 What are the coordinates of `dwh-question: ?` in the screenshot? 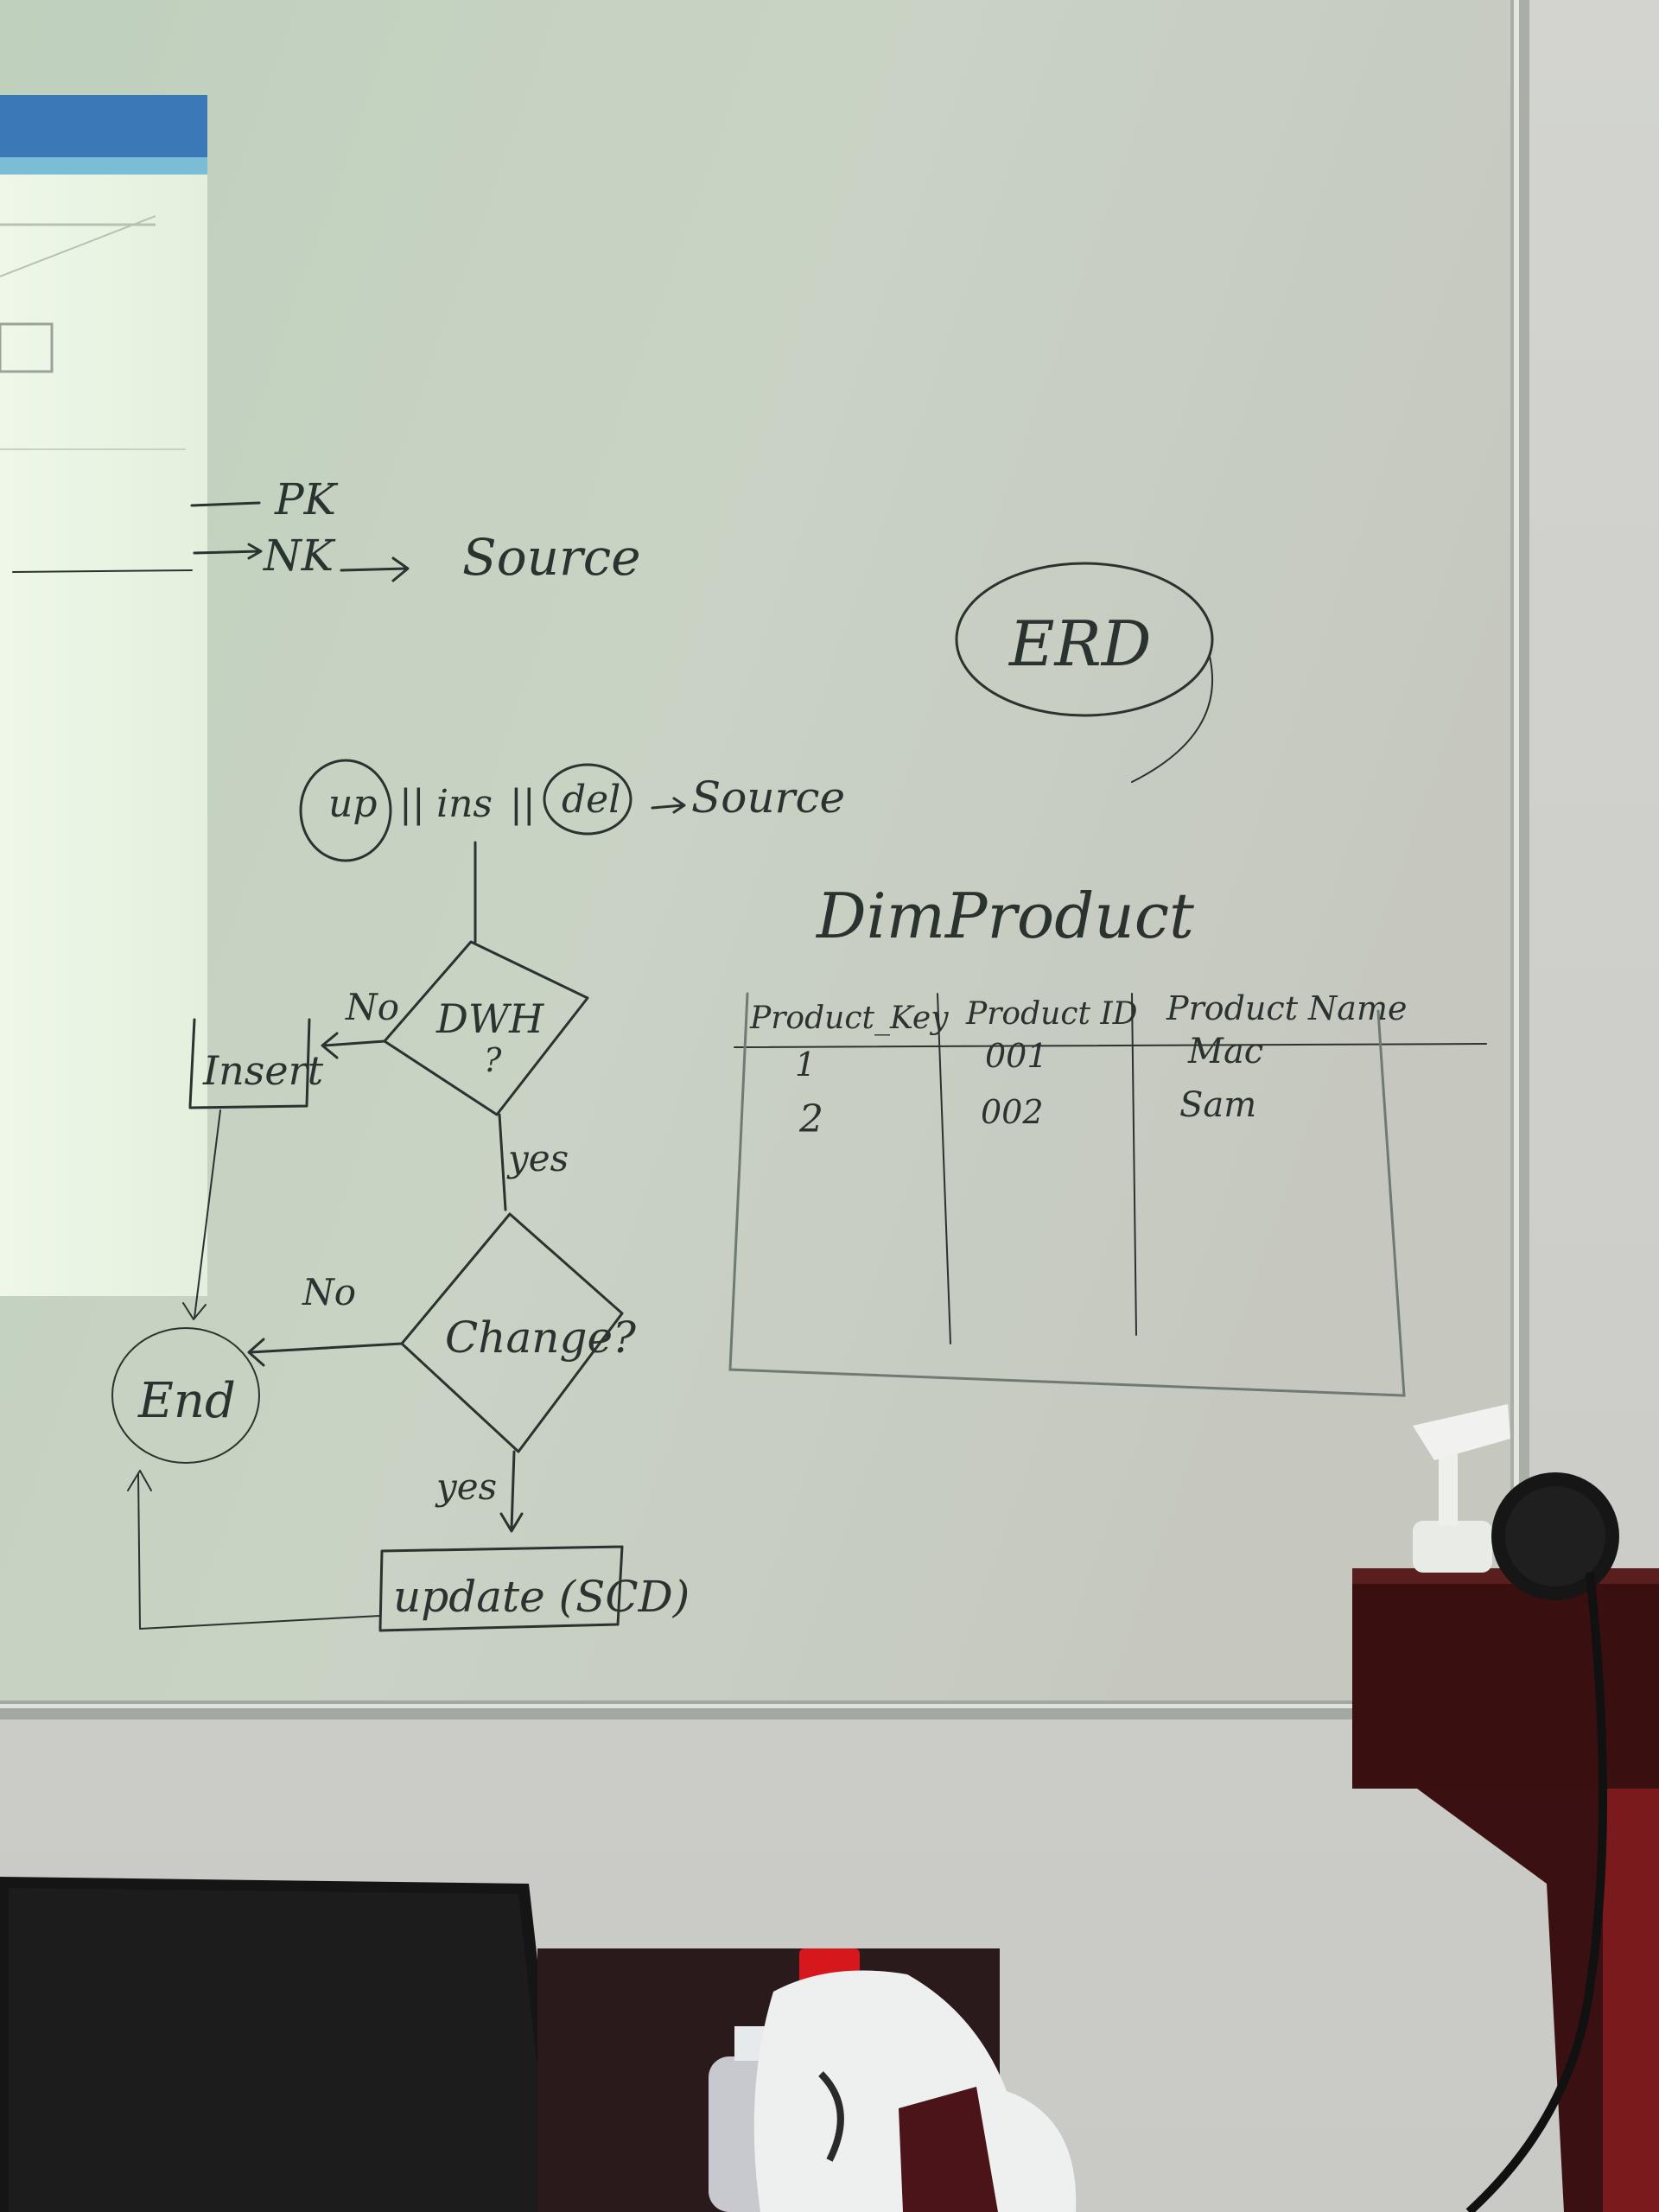 It's located at (493, 1060).